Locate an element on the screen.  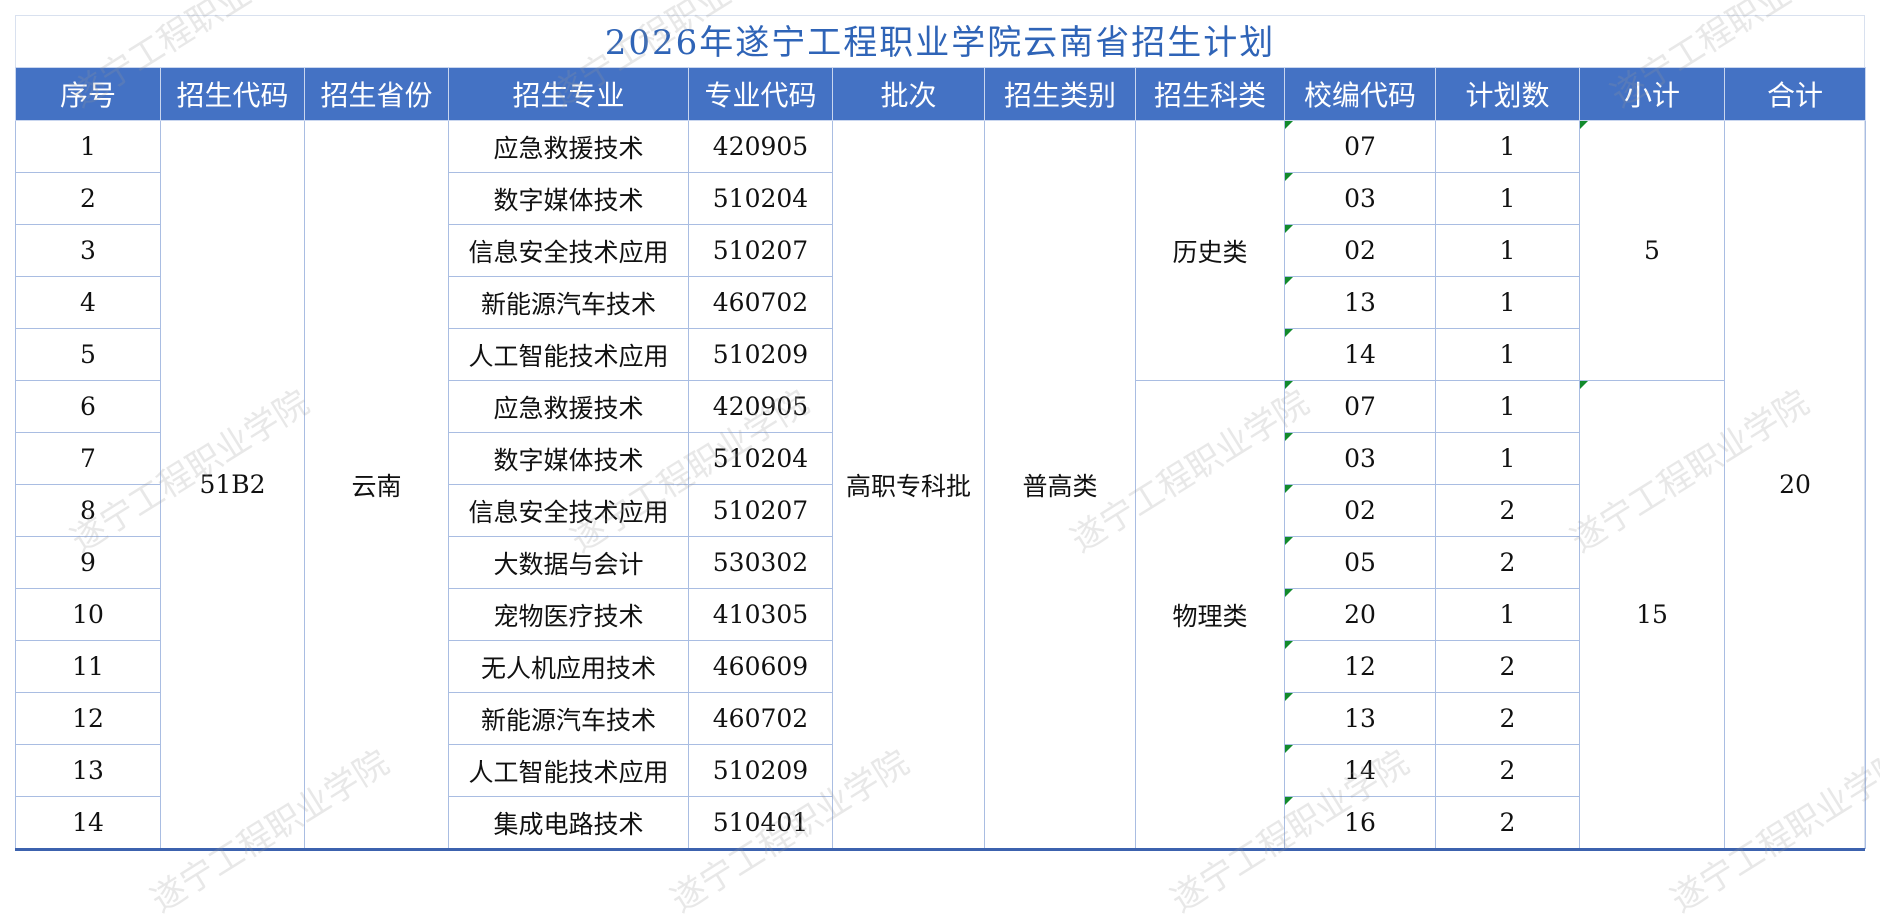
header-cell-category: 招生类别 is located at coordinates (1060, 94).